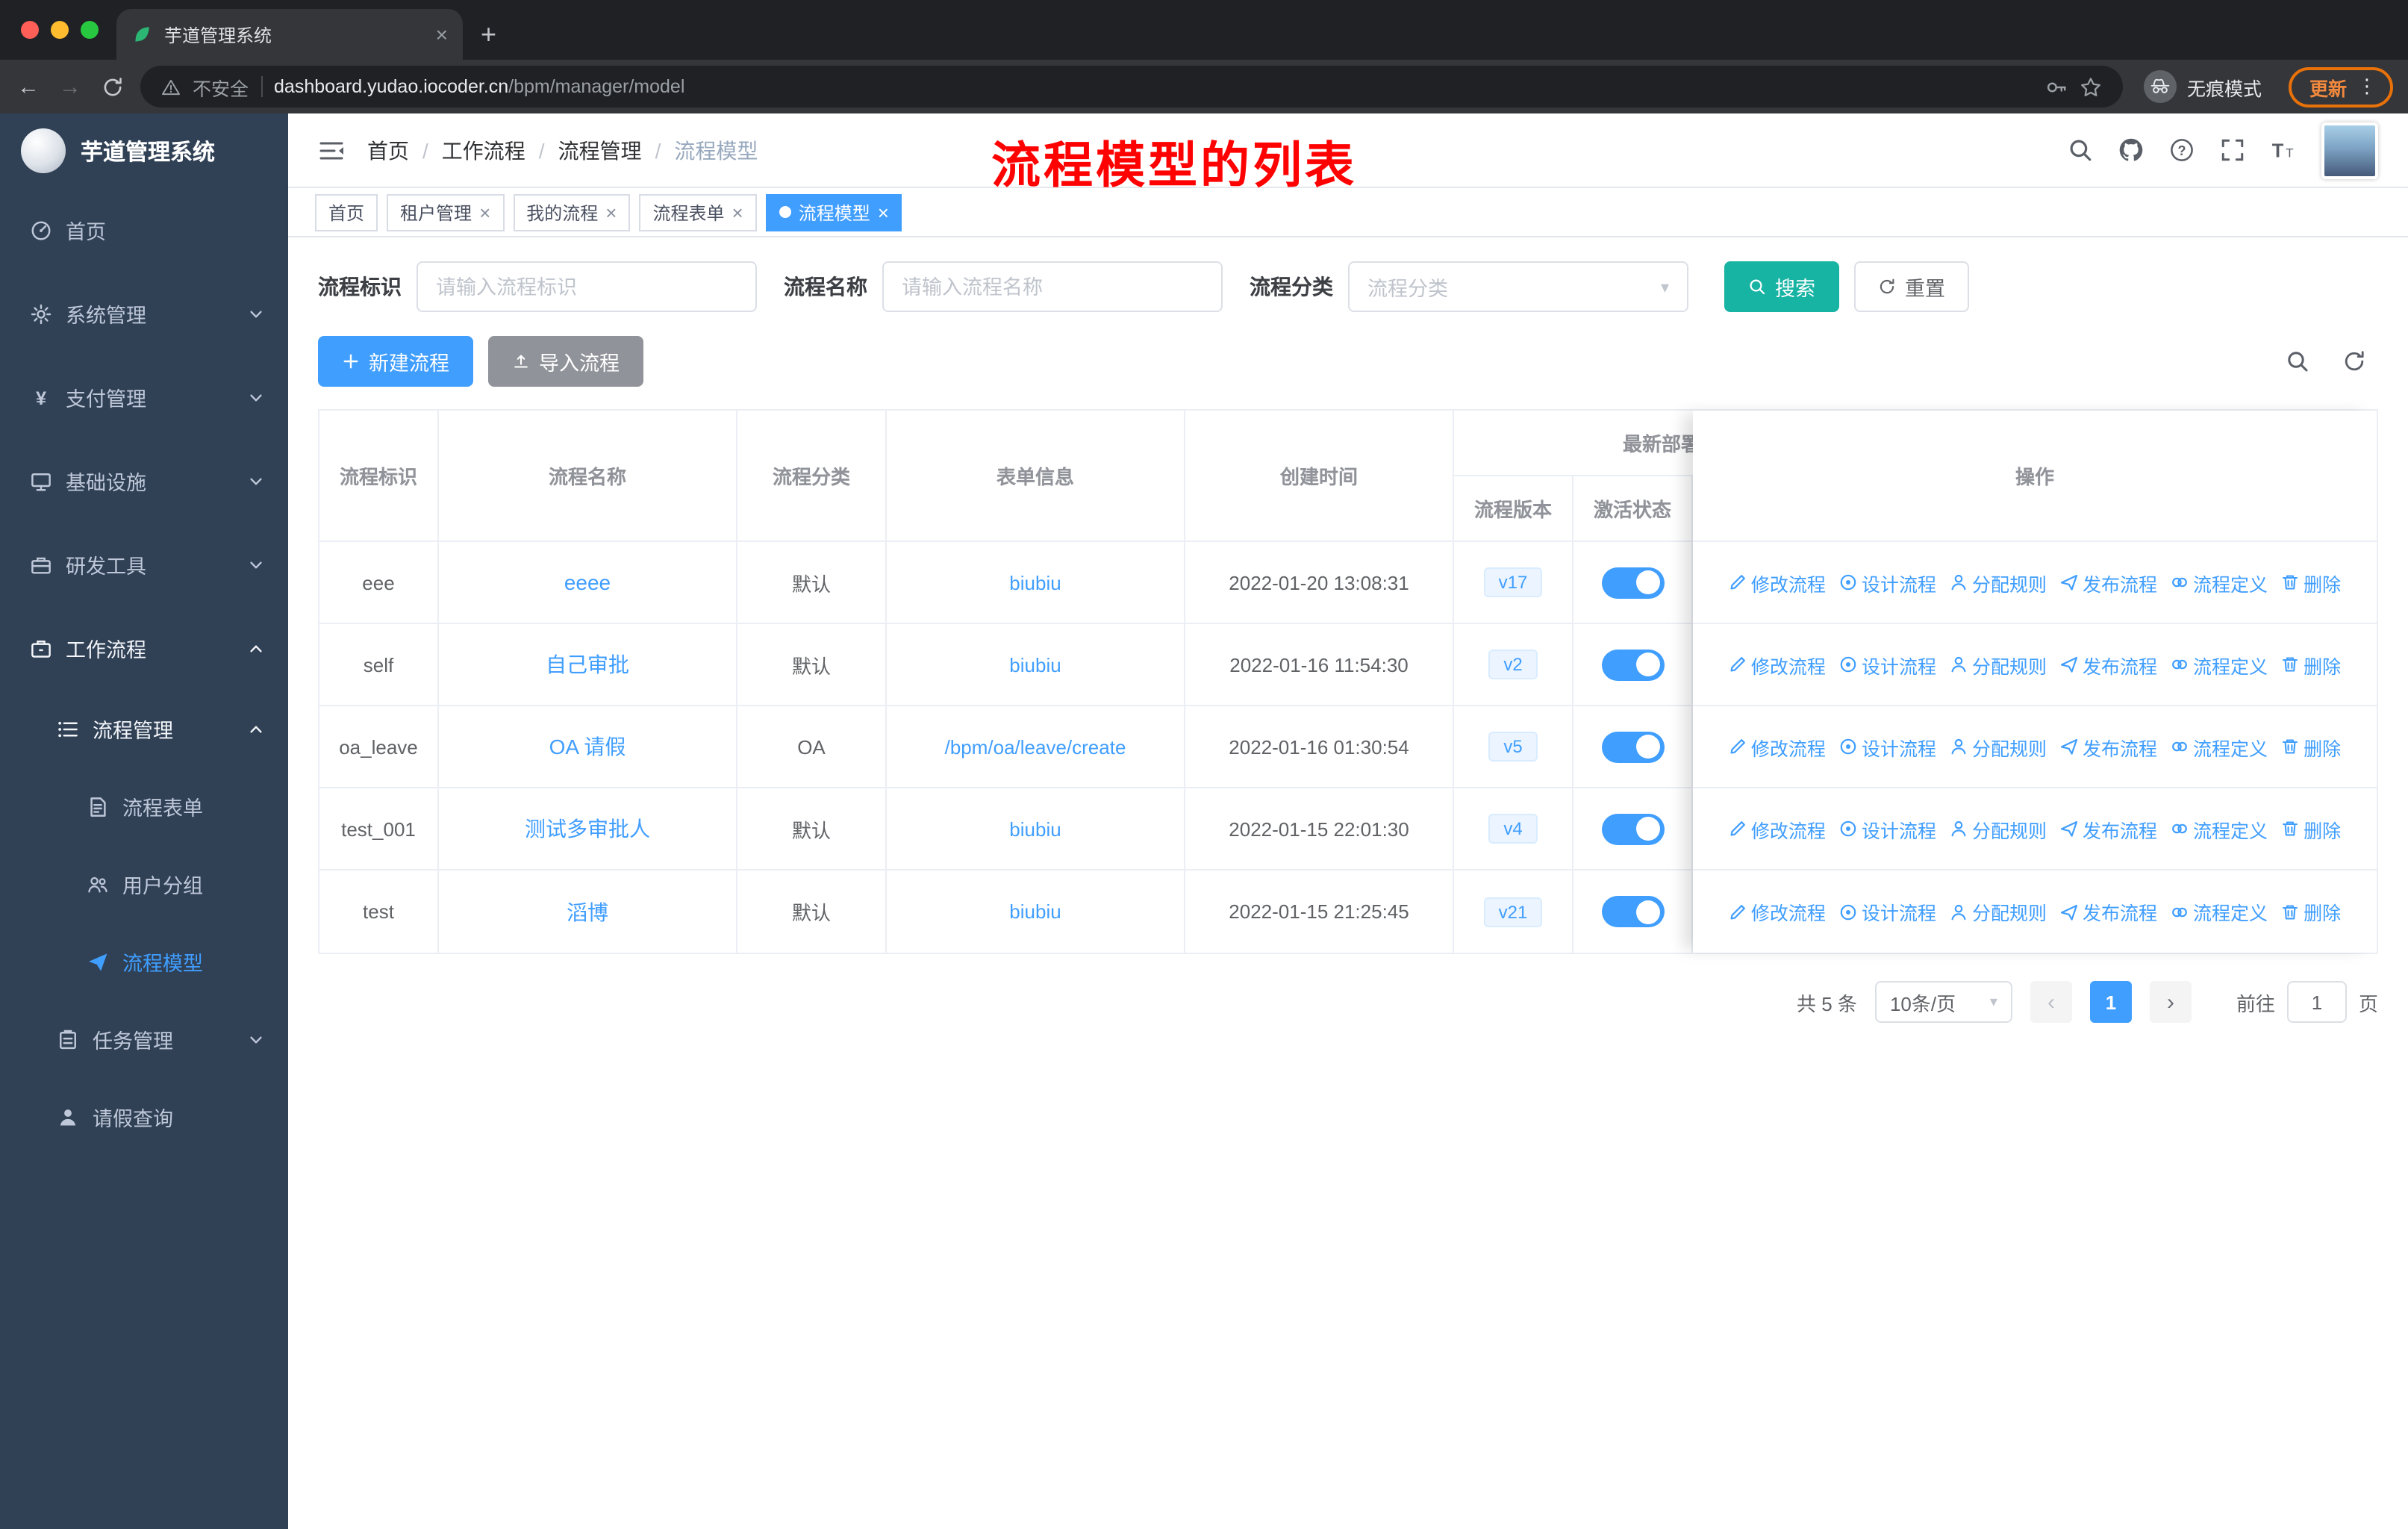  I want to click on avatar, so click(2349, 150).